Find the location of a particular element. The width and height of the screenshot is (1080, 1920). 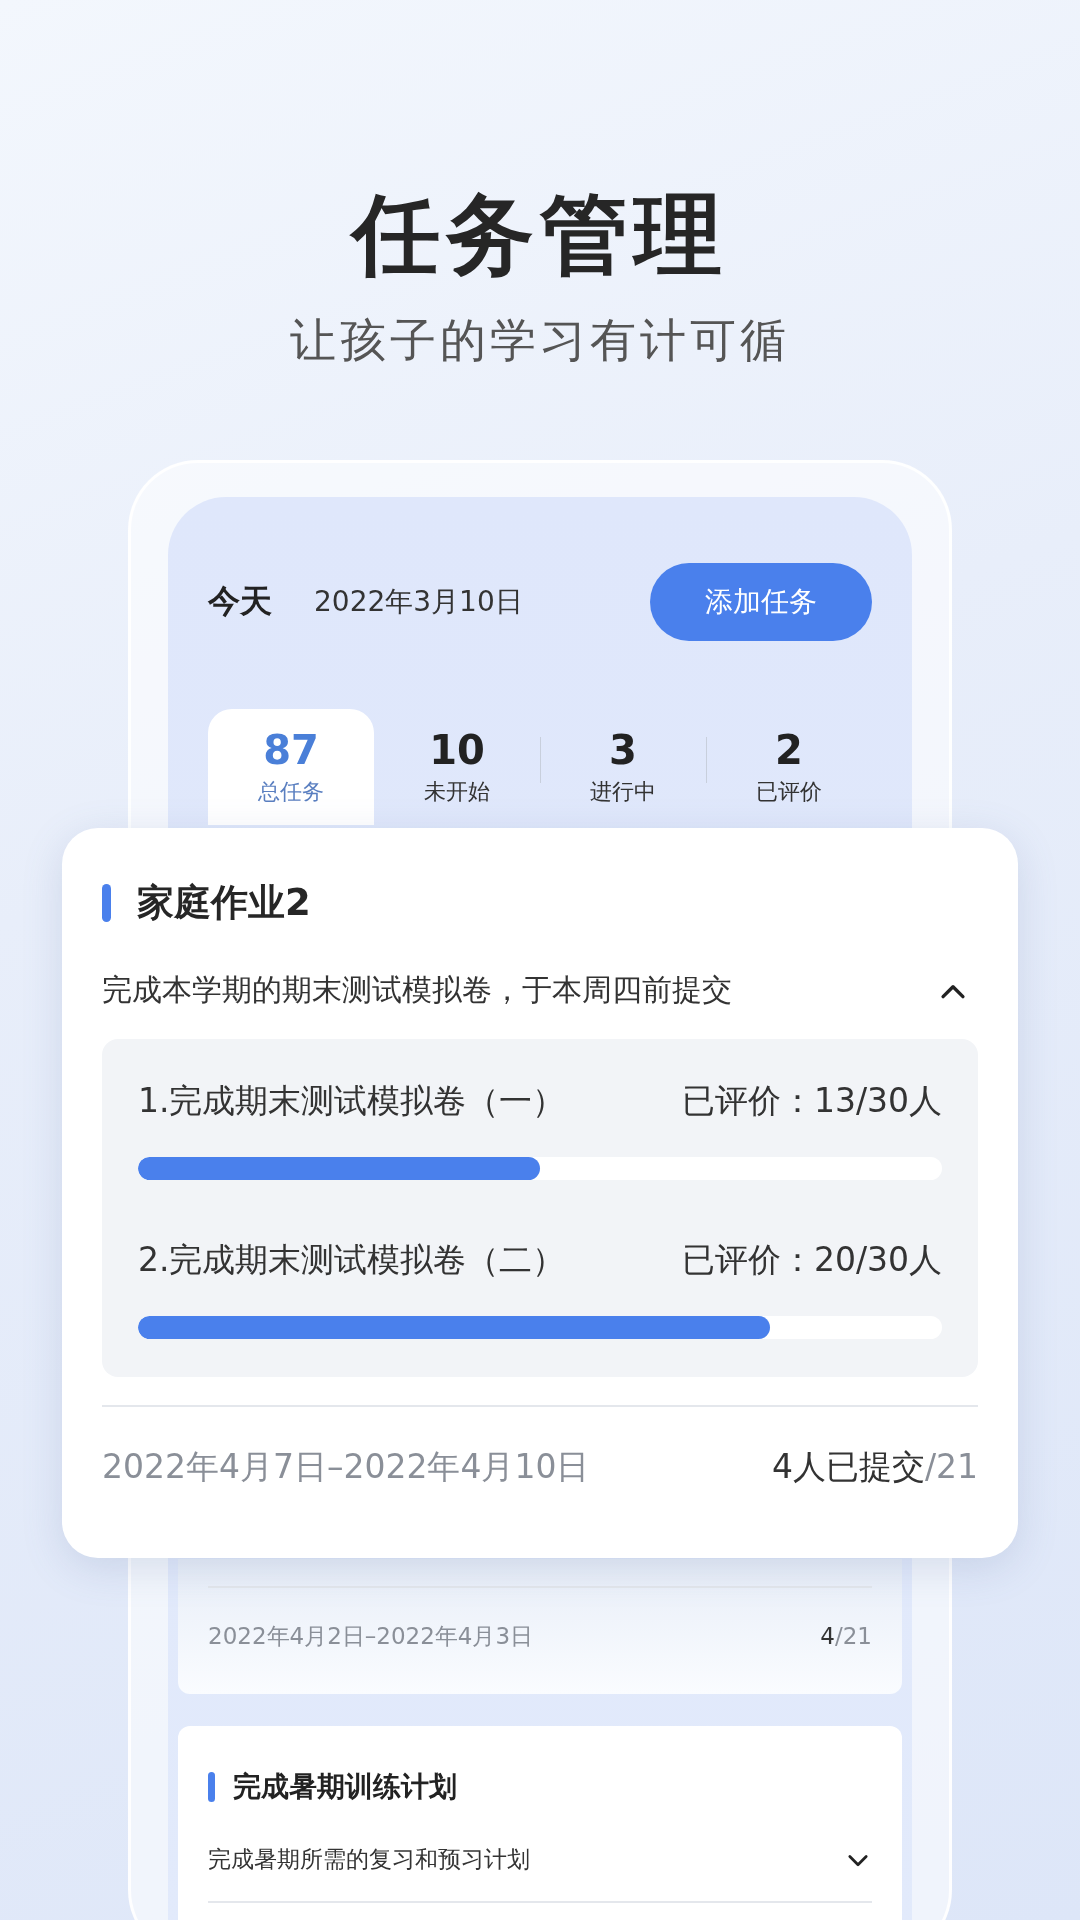

stat-label: 进行中 is located at coordinates (623, 792).